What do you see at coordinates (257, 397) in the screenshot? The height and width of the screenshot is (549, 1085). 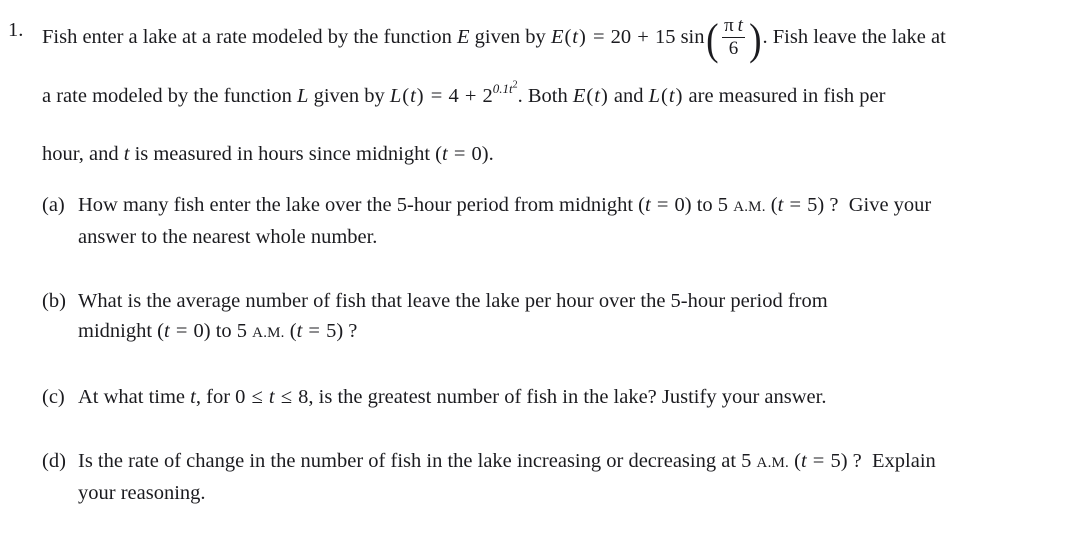 I see `leq-c1: ≤` at bounding box center [257, 397].